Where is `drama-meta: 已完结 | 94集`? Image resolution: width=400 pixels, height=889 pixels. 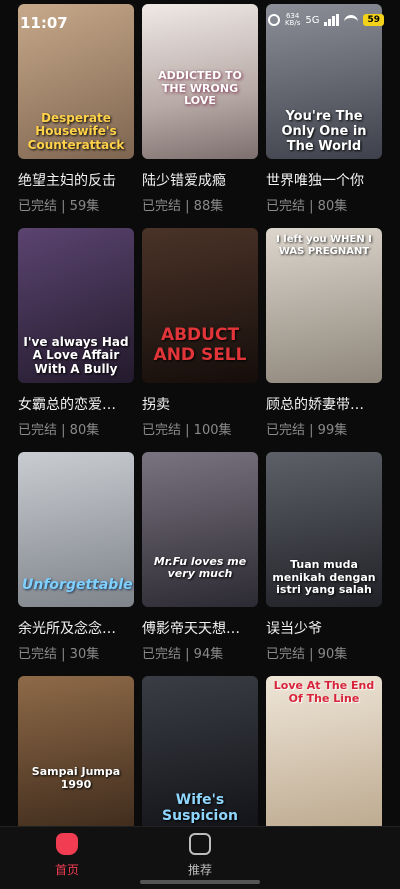
drama-meta: 已完结 | 94集 is located at coordinates (183, 654).